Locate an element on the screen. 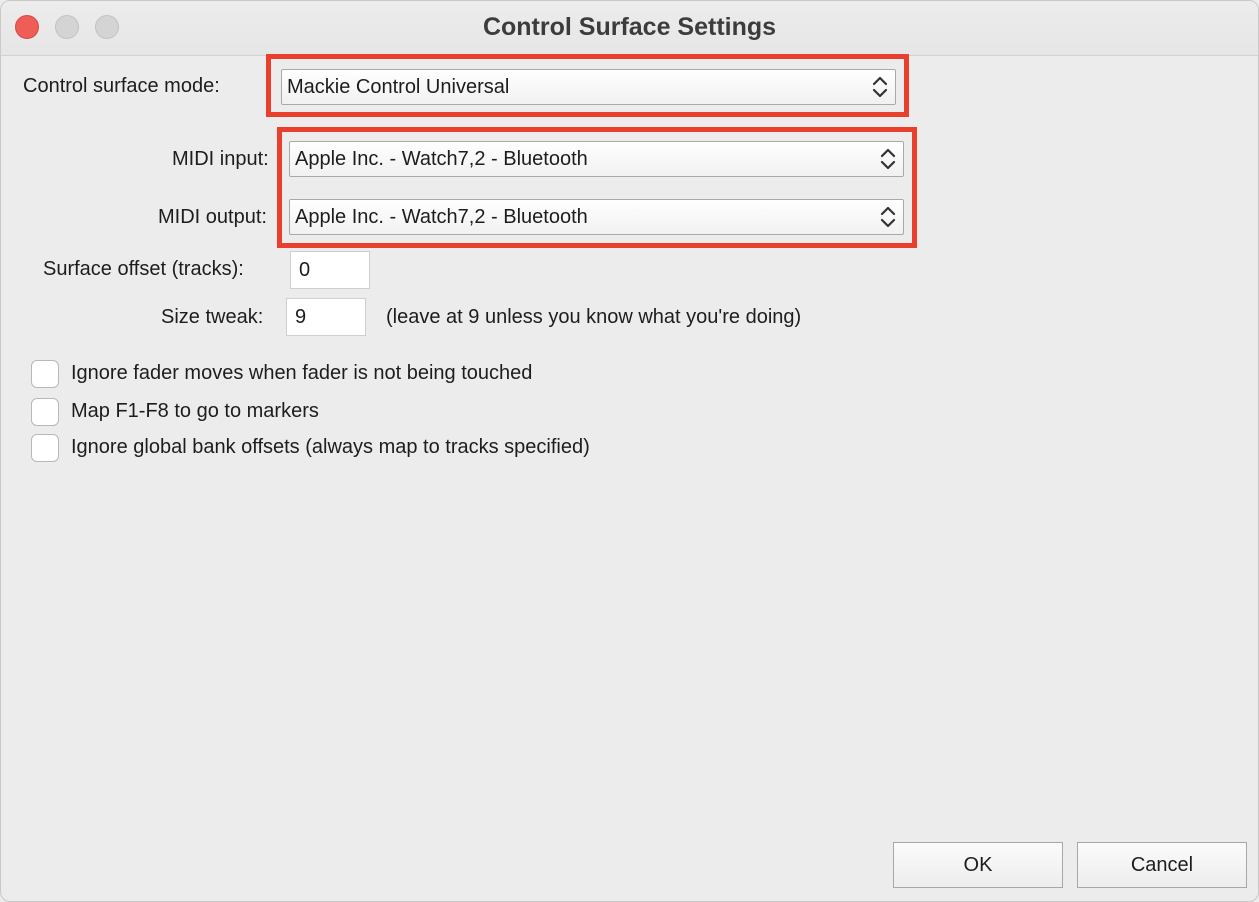 Image resolution: width=1259 pixels, height=902 pixels. mode-highlight-box is located at coordinates (587, 85).